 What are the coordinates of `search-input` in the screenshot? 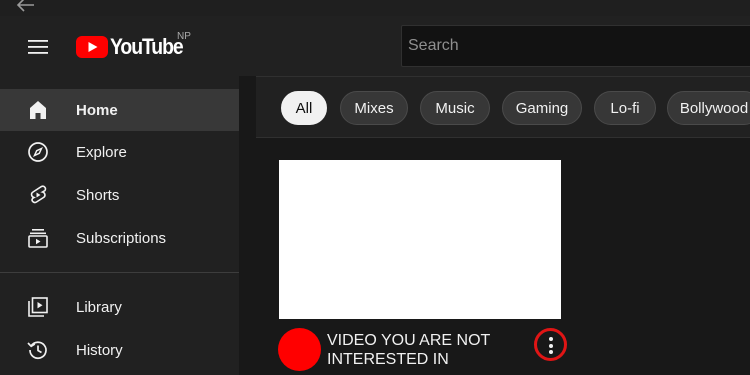 It's located at (573, 46).